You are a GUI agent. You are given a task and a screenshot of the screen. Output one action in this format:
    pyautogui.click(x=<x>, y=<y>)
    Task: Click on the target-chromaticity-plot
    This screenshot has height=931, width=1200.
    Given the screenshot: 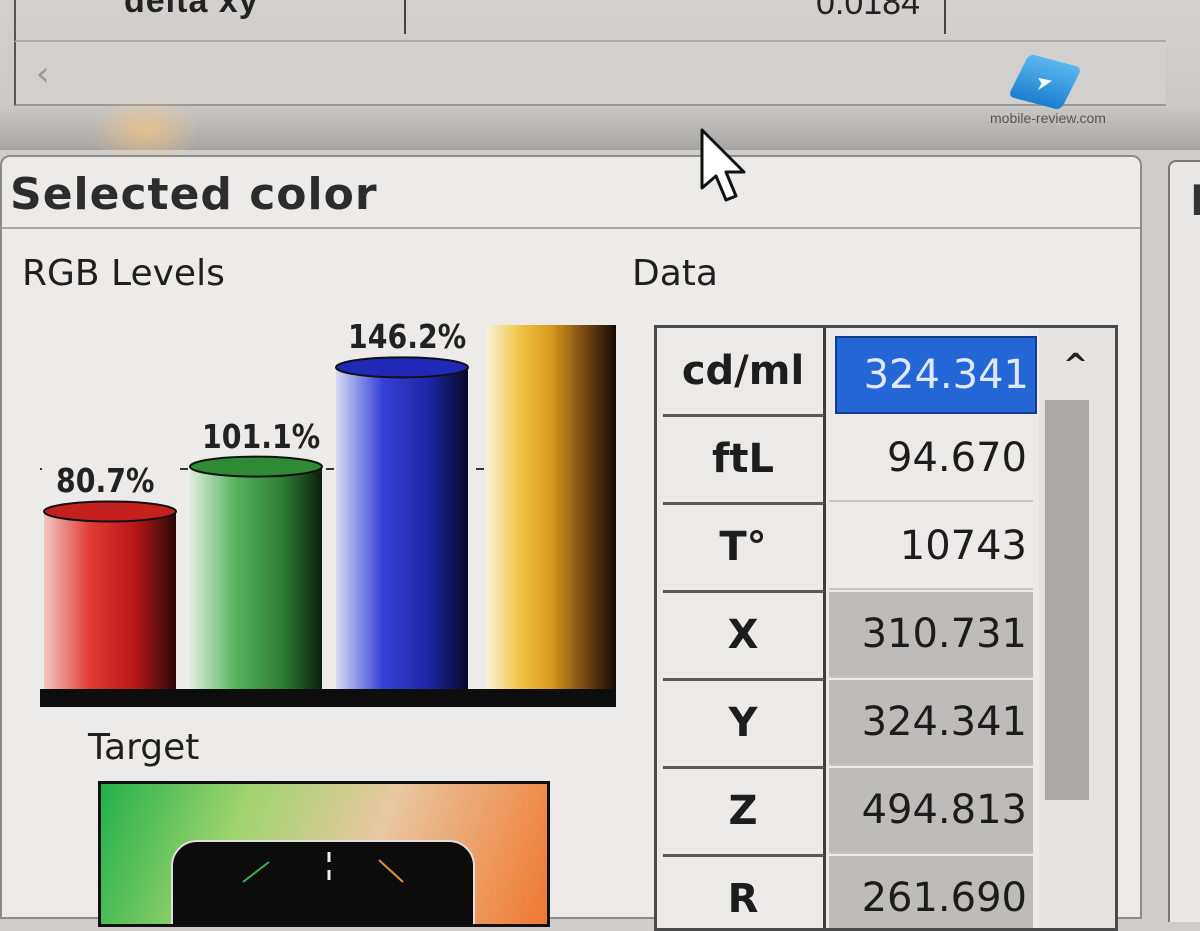 What is the action you would take?
    pyautogui.click(x=324, y=854)
    